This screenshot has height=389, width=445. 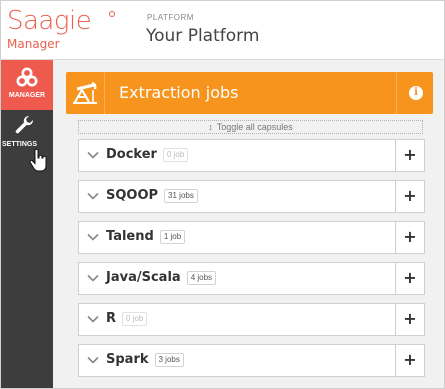 I want to click on info-icon-glyph: i, so click(x=416, y=92).